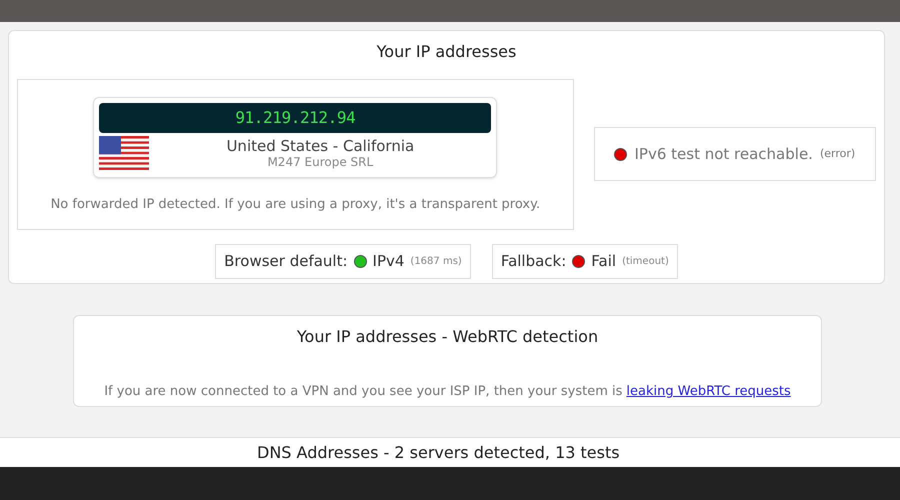  Describe the element at coordinates (320, 146) in the screenshot. I see `location-text: United States - California` at that location.